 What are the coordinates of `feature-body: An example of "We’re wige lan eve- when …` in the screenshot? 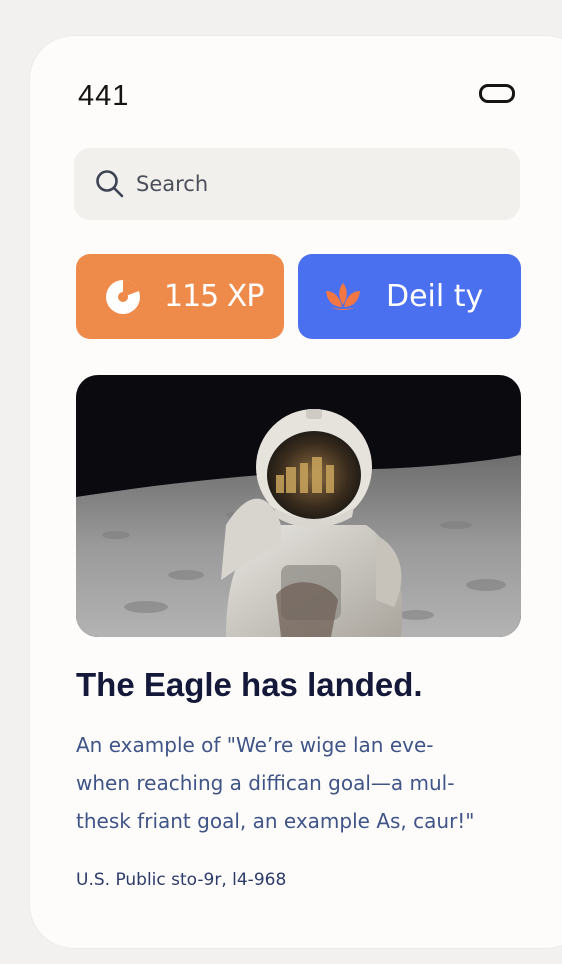 It's located at (275, 783).